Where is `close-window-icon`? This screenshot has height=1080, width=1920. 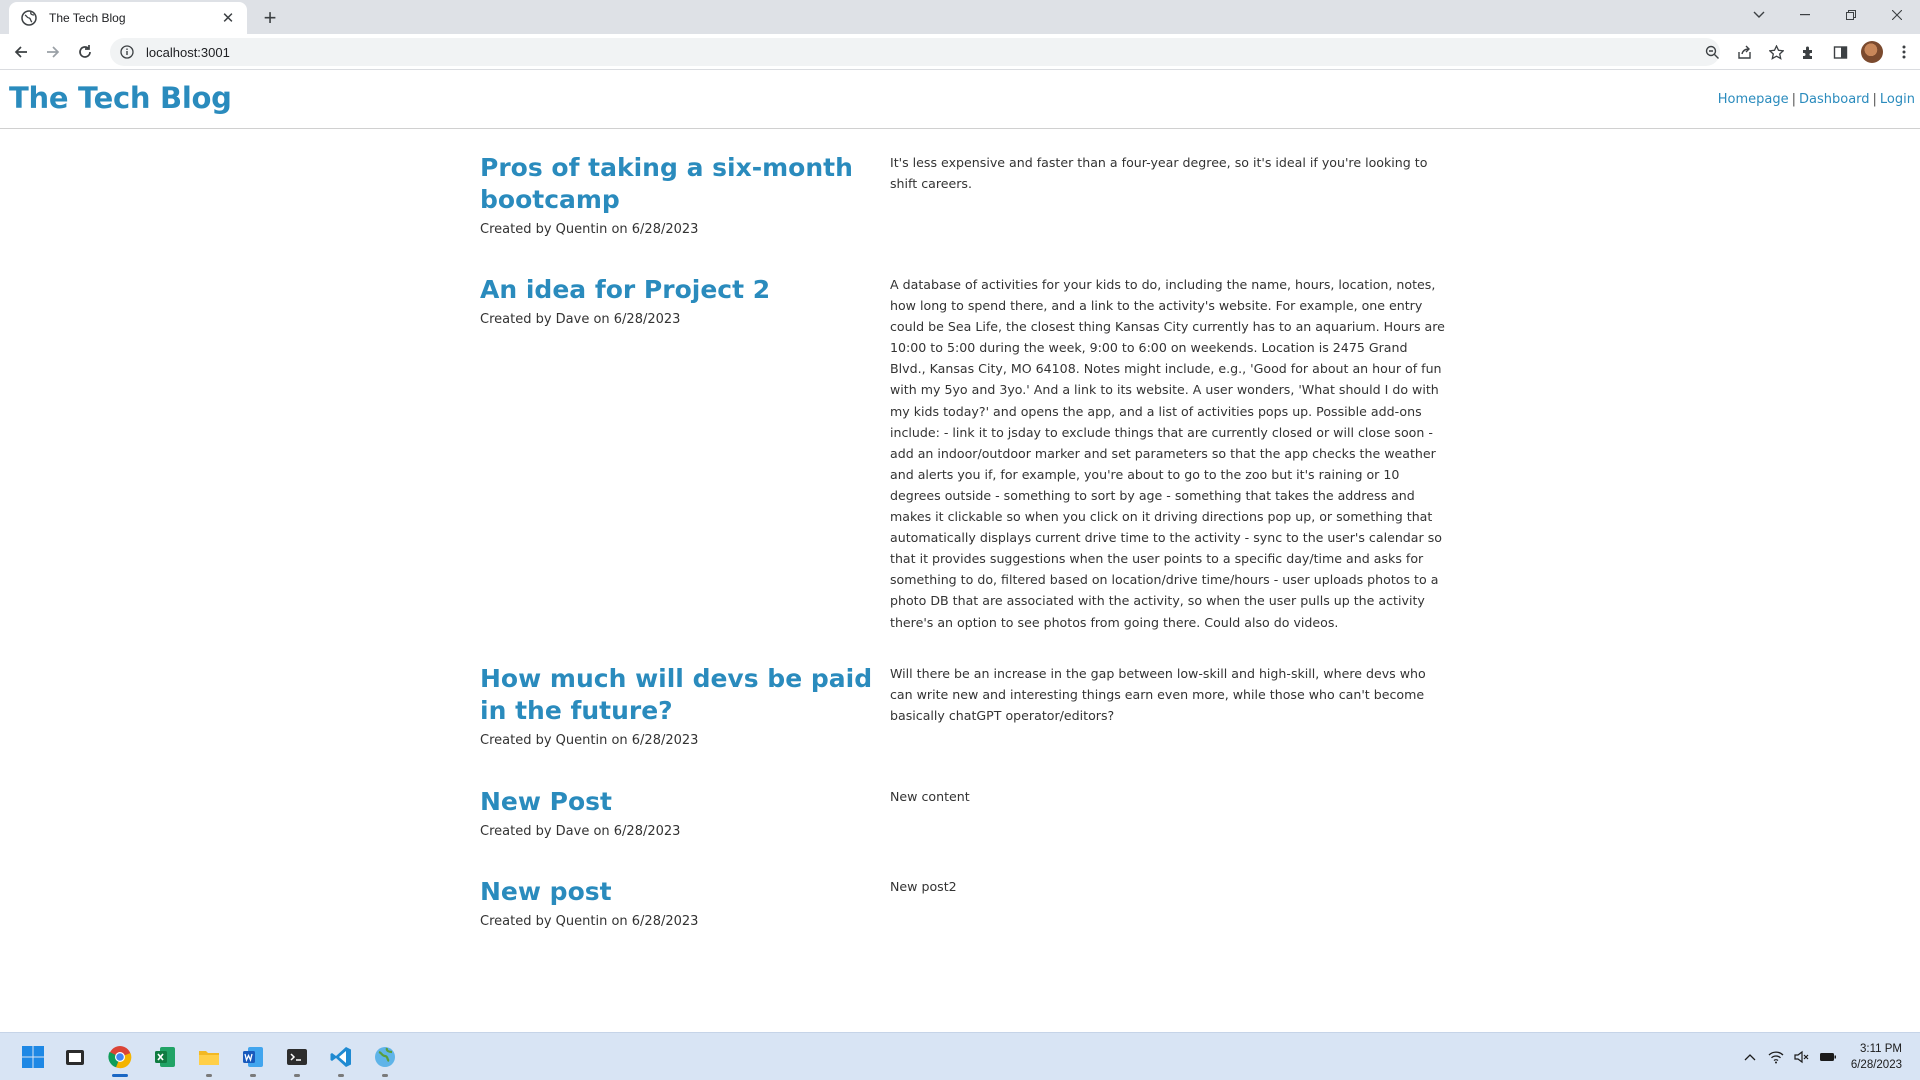
close-window-icon is located at coordinates (1897, 15).